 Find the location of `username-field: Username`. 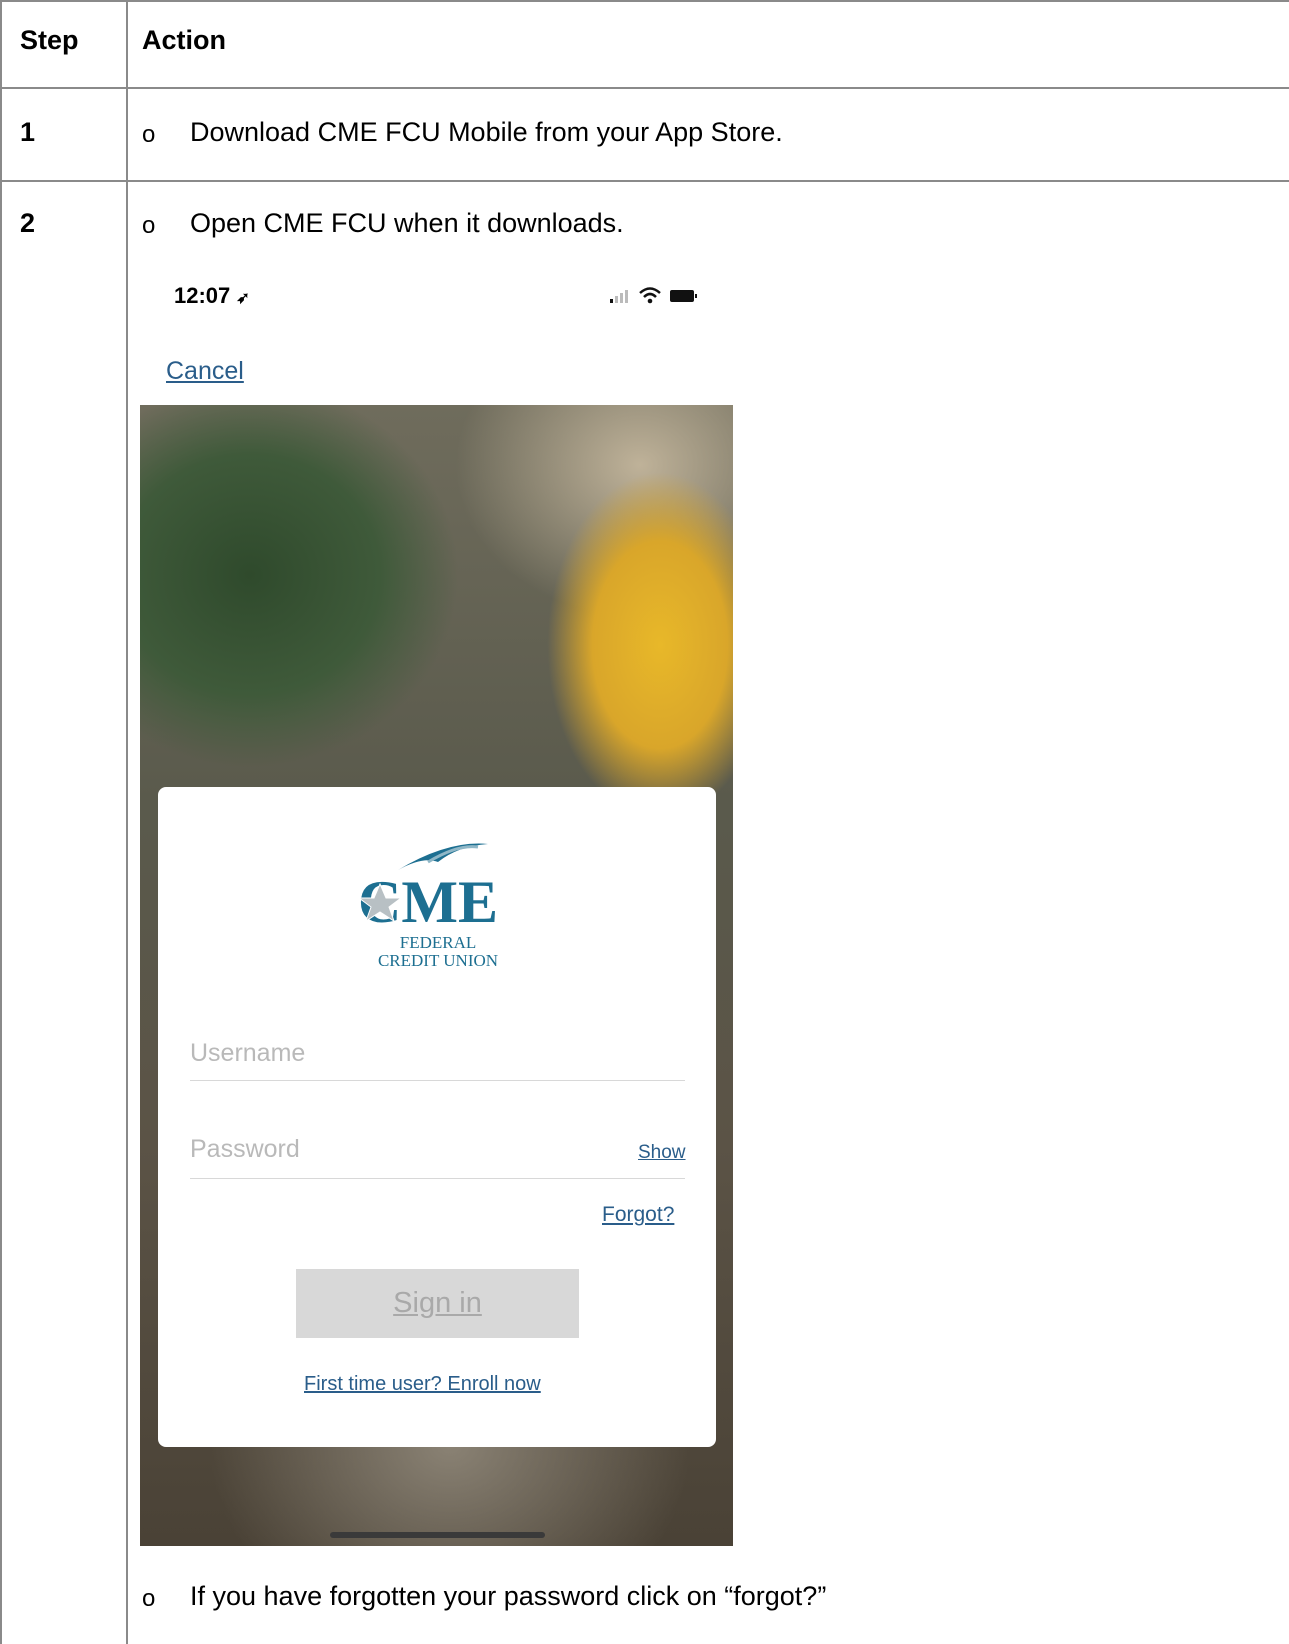

username-field: Username is located at coordinates (247, 1053).